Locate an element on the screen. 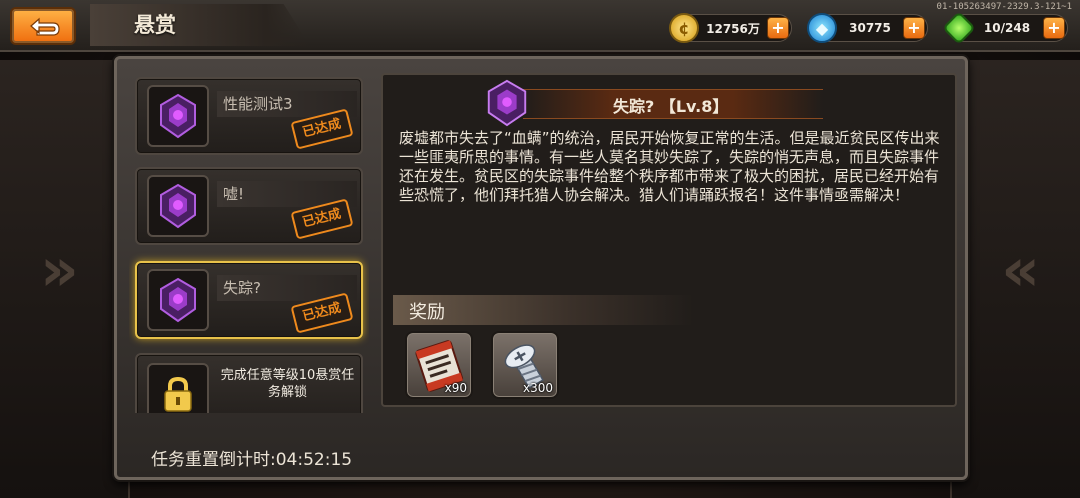 This screenshot has width=1080, height=498. corridor-wall-left: » is located at coordinates (65, 279).